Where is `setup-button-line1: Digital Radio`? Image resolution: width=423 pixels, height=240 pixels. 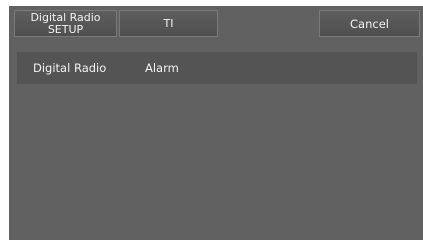
setup-button-line1: Digital Radio is located at coordinates (65, 17).